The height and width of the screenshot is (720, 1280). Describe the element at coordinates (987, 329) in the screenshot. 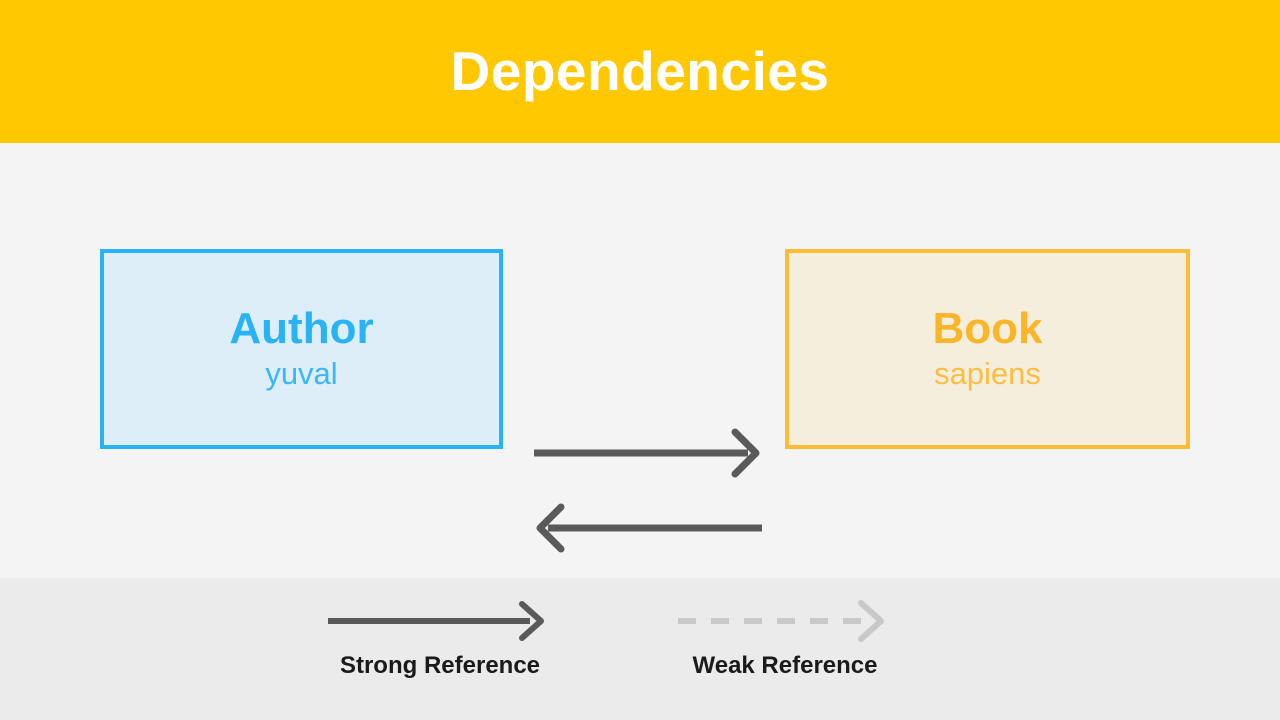

I see `node-book-title: Book` at that location.